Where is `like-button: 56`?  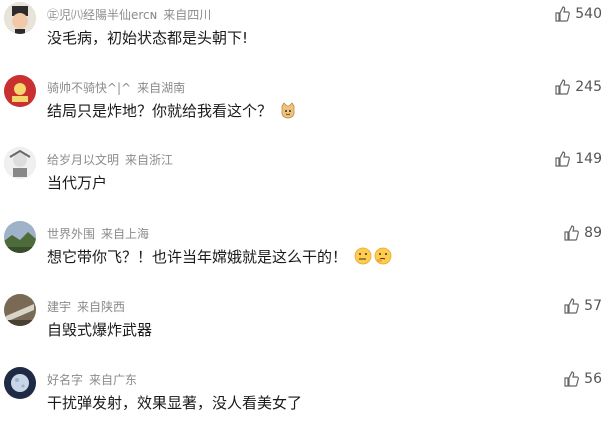
like-button: 56 is located at coordinates (582, 379).